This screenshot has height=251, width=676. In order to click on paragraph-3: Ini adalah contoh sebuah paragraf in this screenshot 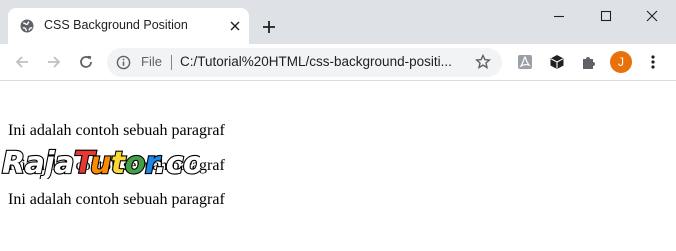, I will do `click(116, 199)`.